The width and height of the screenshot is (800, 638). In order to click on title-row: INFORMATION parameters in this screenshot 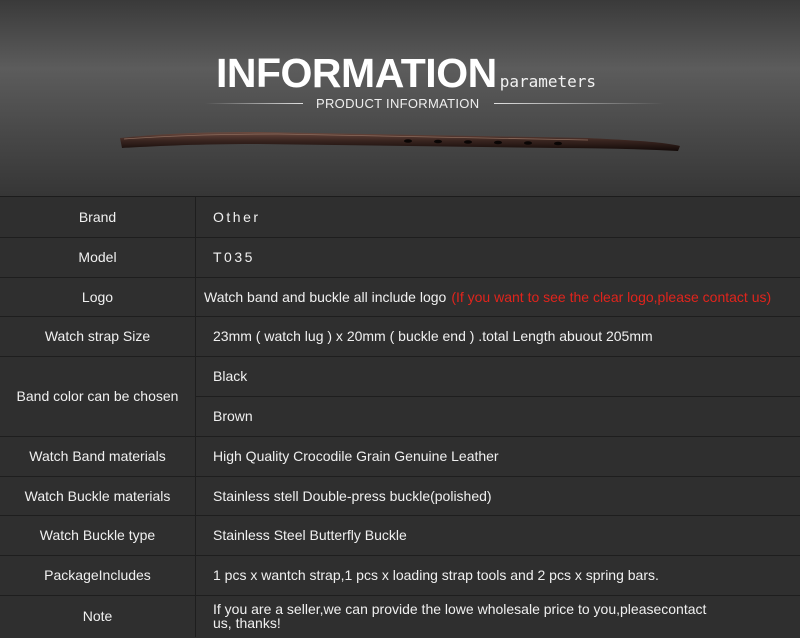, I will do `click(406, 75)`.